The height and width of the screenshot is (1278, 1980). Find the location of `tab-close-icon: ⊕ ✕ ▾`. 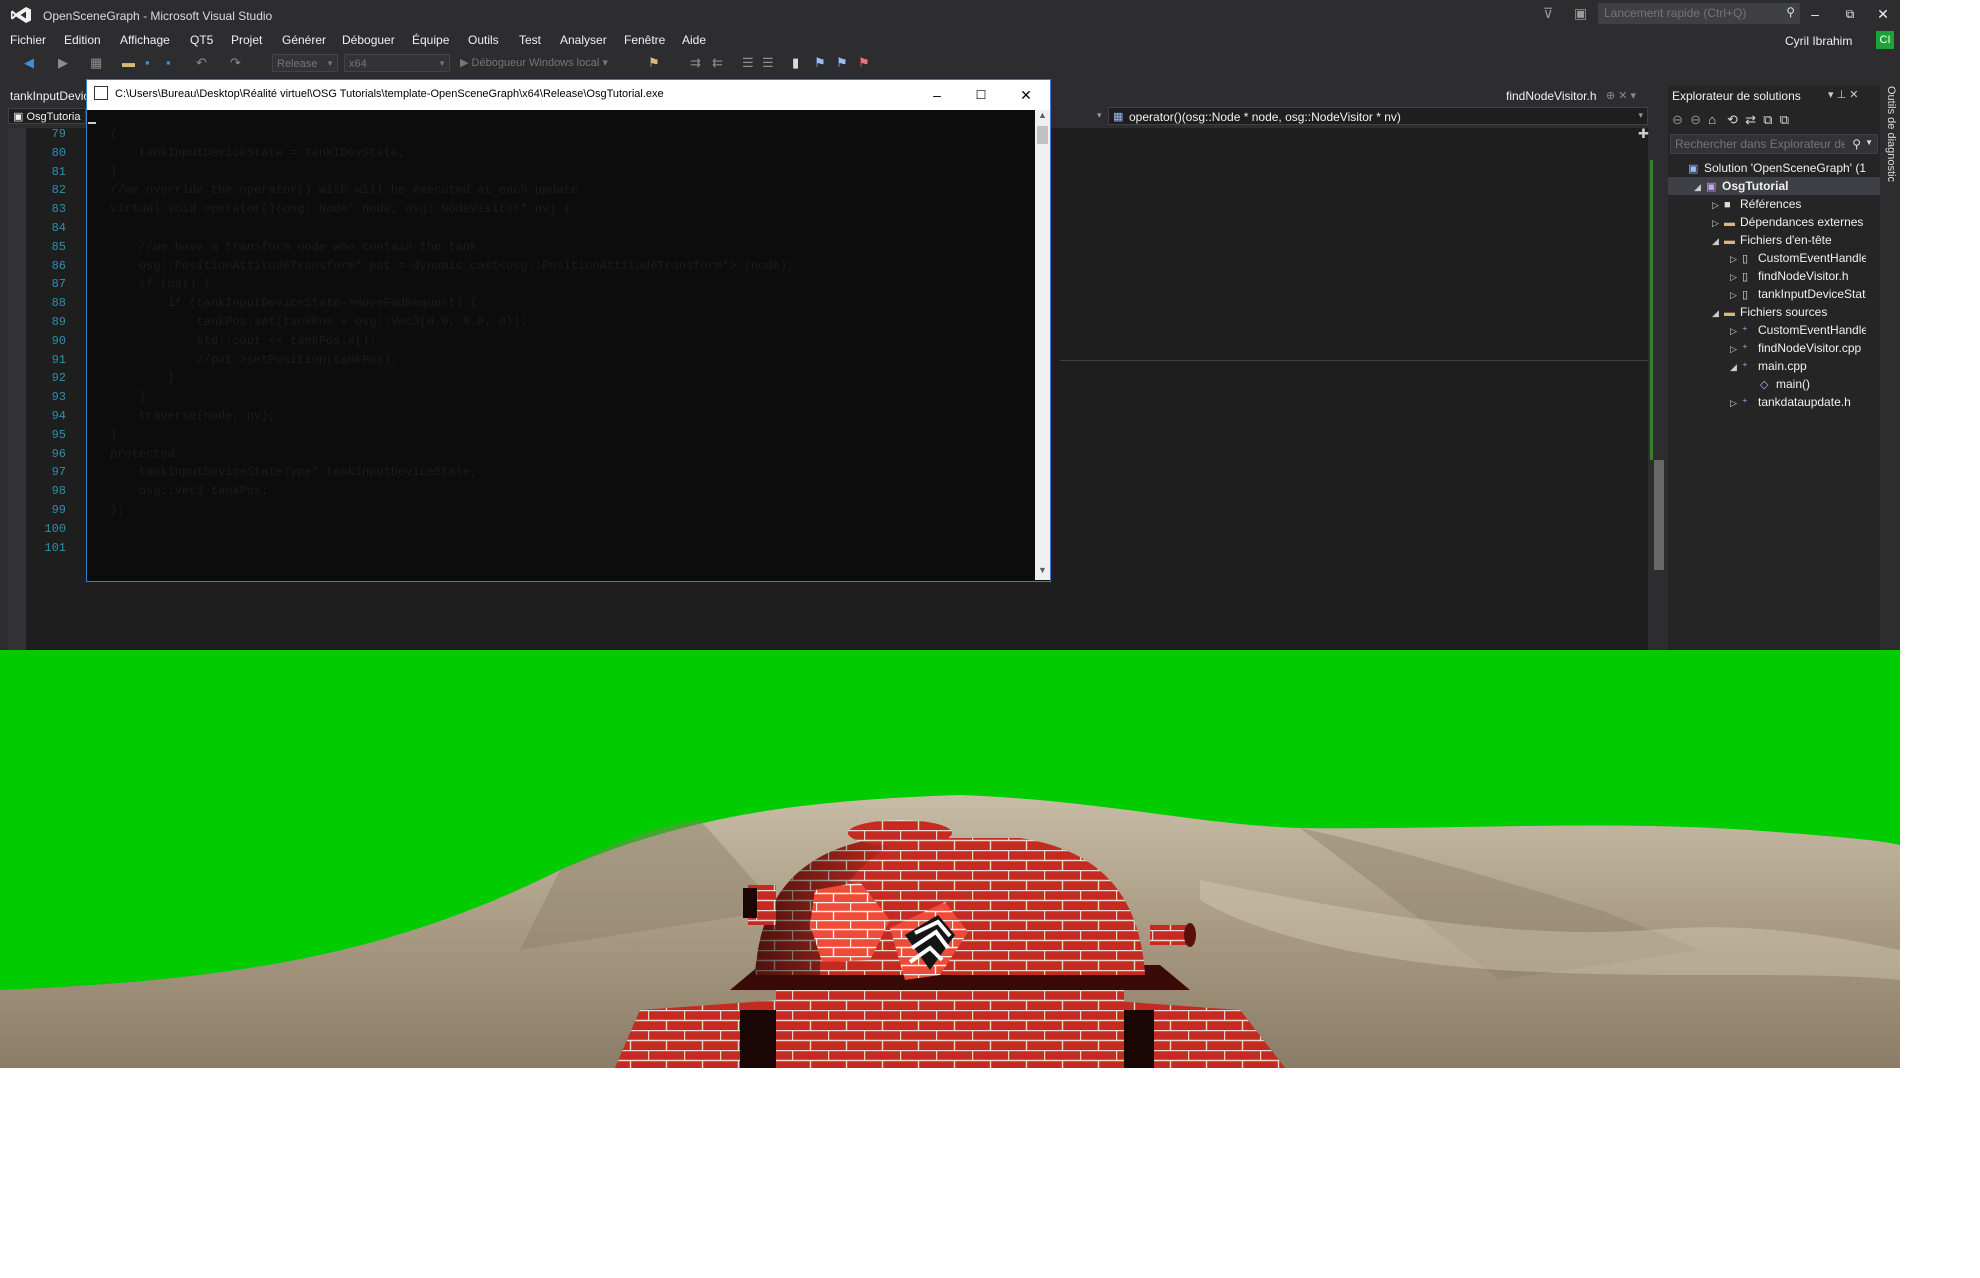

tab-close-icon: ⊕ ✕ ▾ is located at coordinates (1621, 95).